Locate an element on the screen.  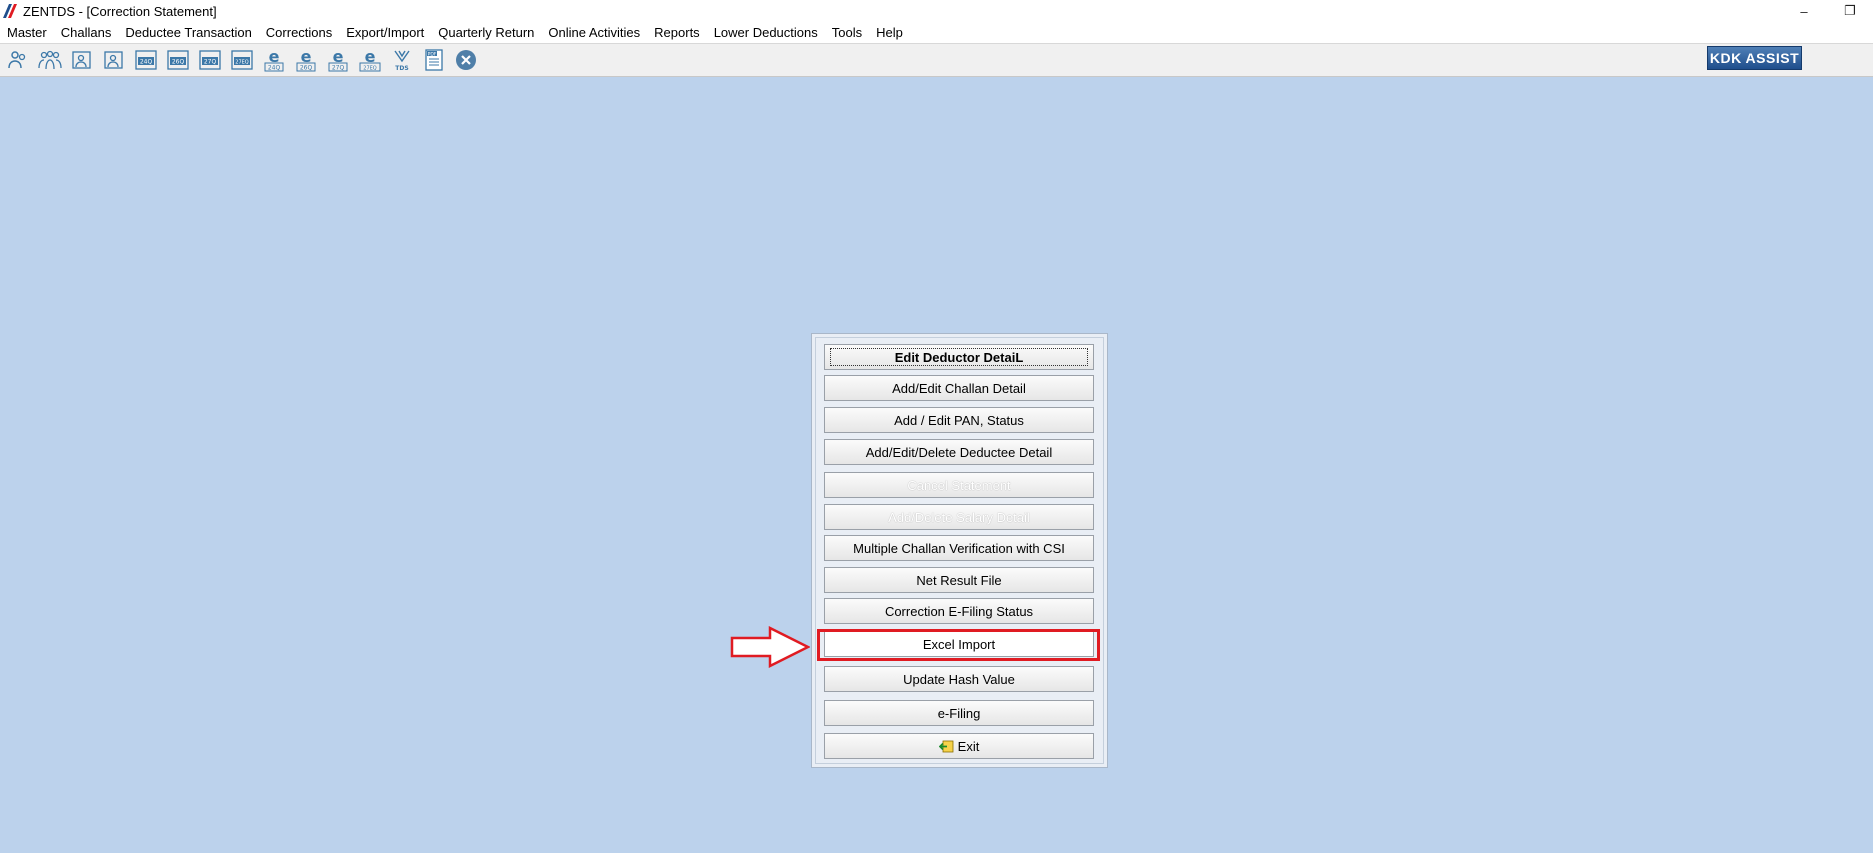
cancel-statement-button: Cancel Statement is located at coordinates (959, 485).